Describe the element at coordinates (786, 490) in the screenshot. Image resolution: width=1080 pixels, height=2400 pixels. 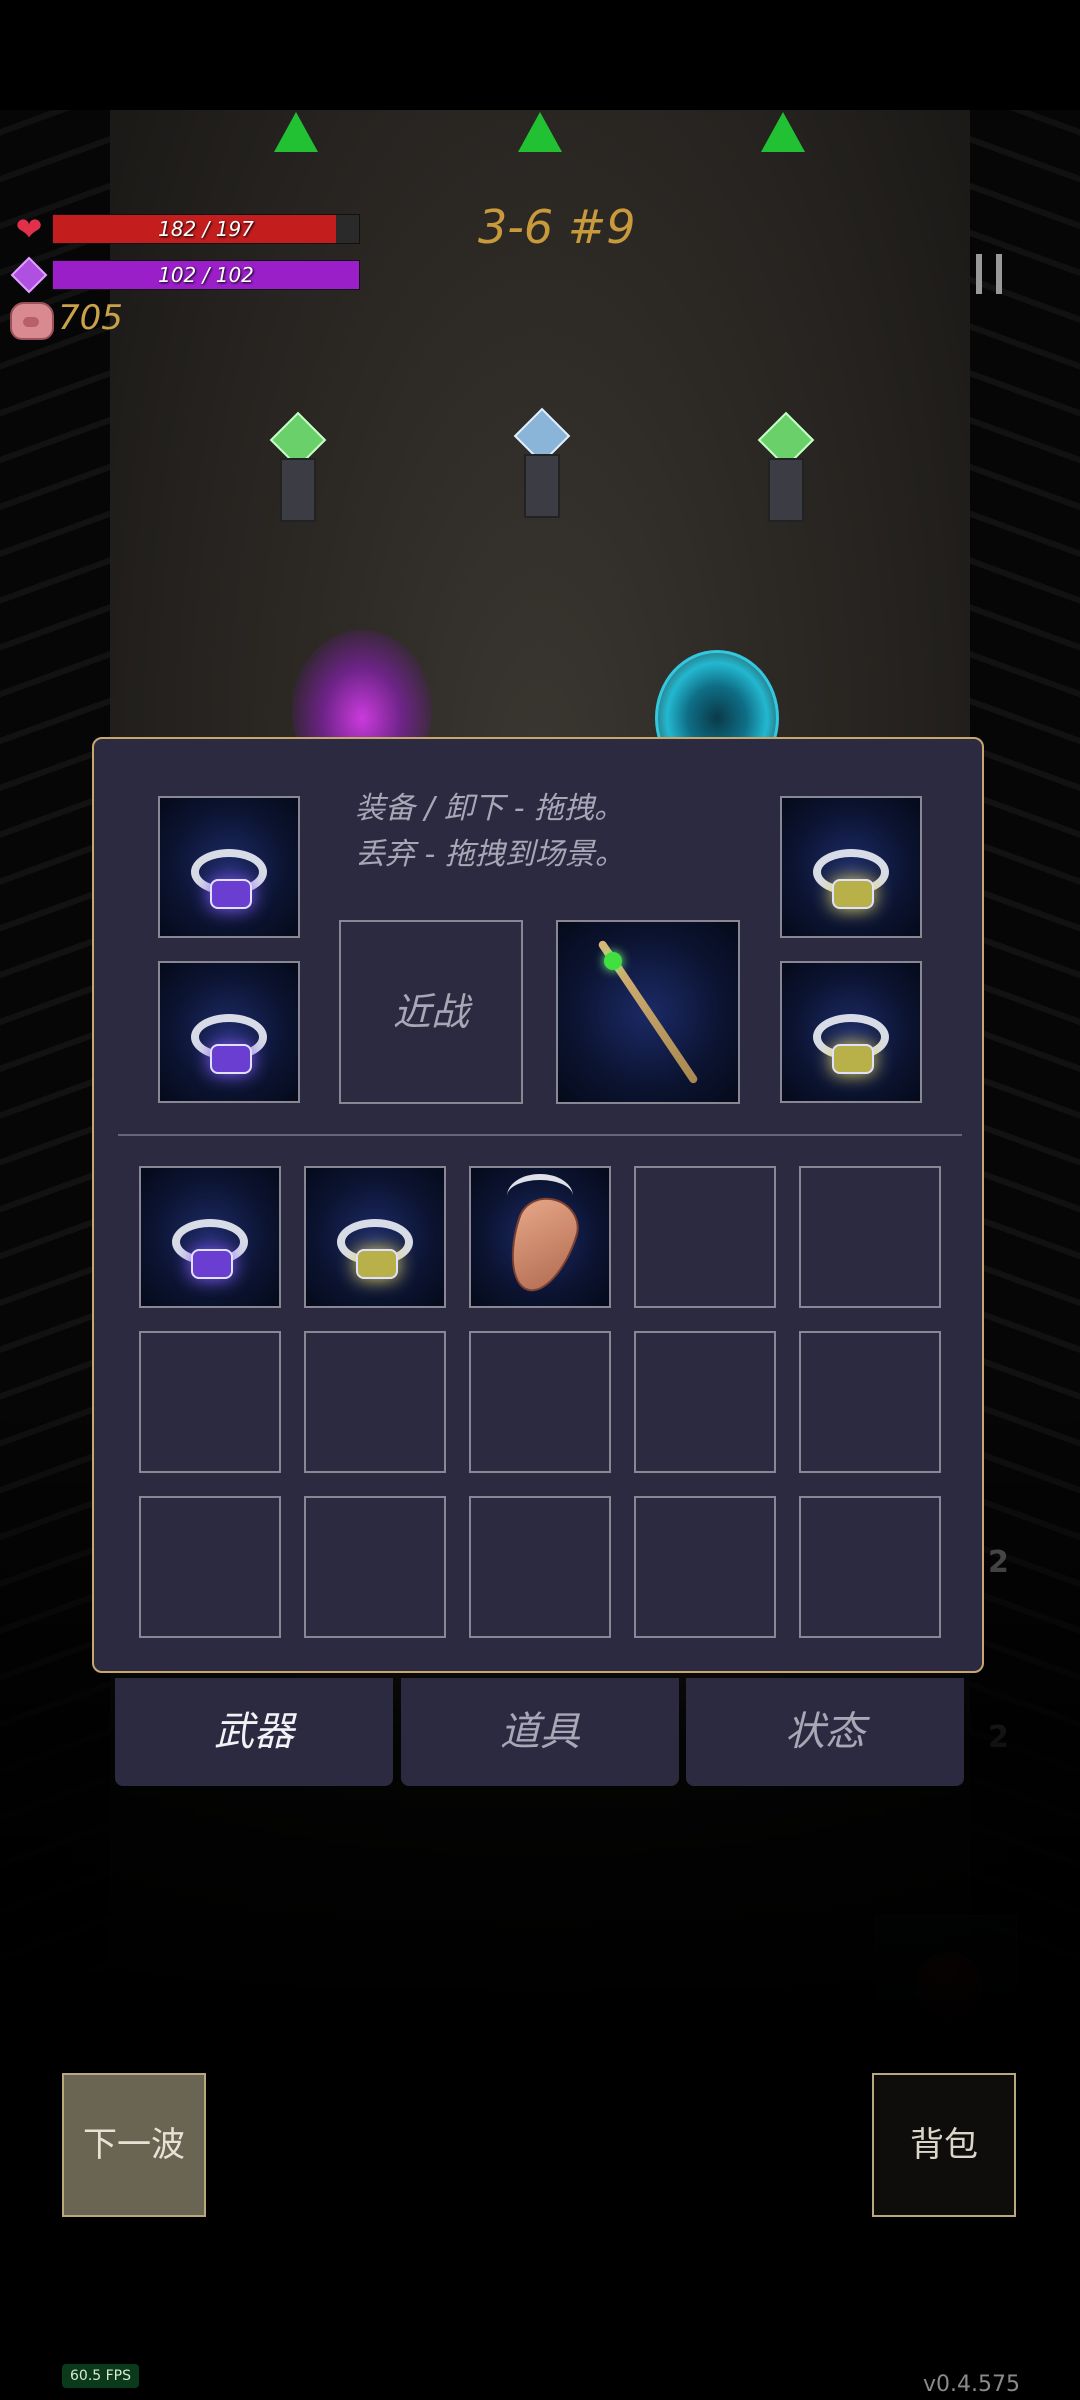
I see `pillar-right` at that location.